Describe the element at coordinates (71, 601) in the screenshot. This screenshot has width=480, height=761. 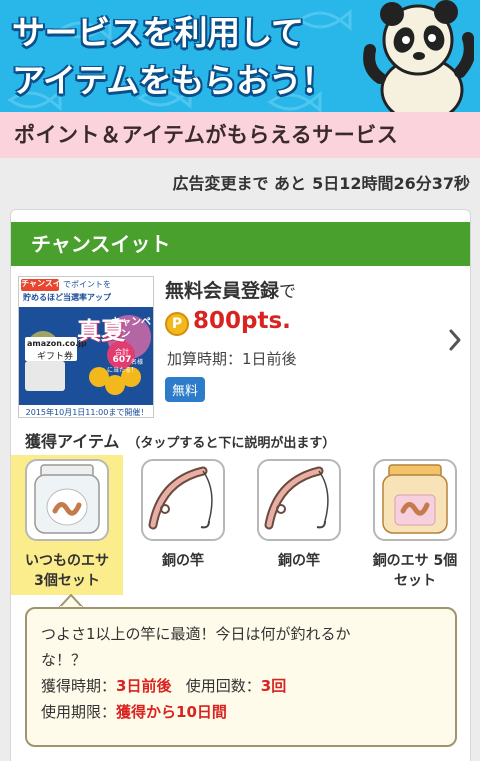
I see `description-pointer-icon` at that location.